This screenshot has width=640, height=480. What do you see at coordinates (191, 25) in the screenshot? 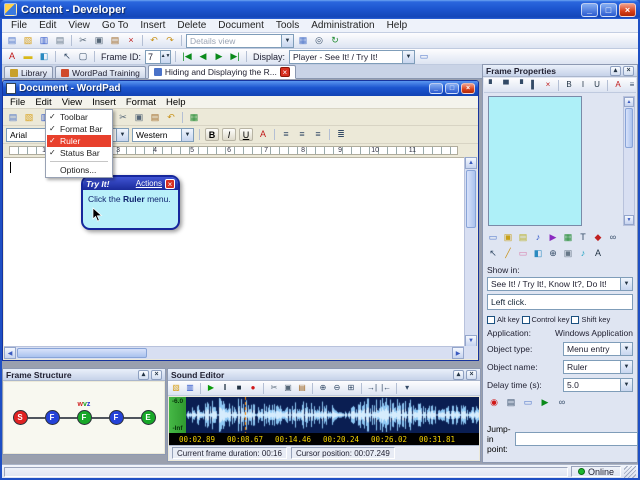
I see `menu-delete: Delete` at bounding box center [191, 25].